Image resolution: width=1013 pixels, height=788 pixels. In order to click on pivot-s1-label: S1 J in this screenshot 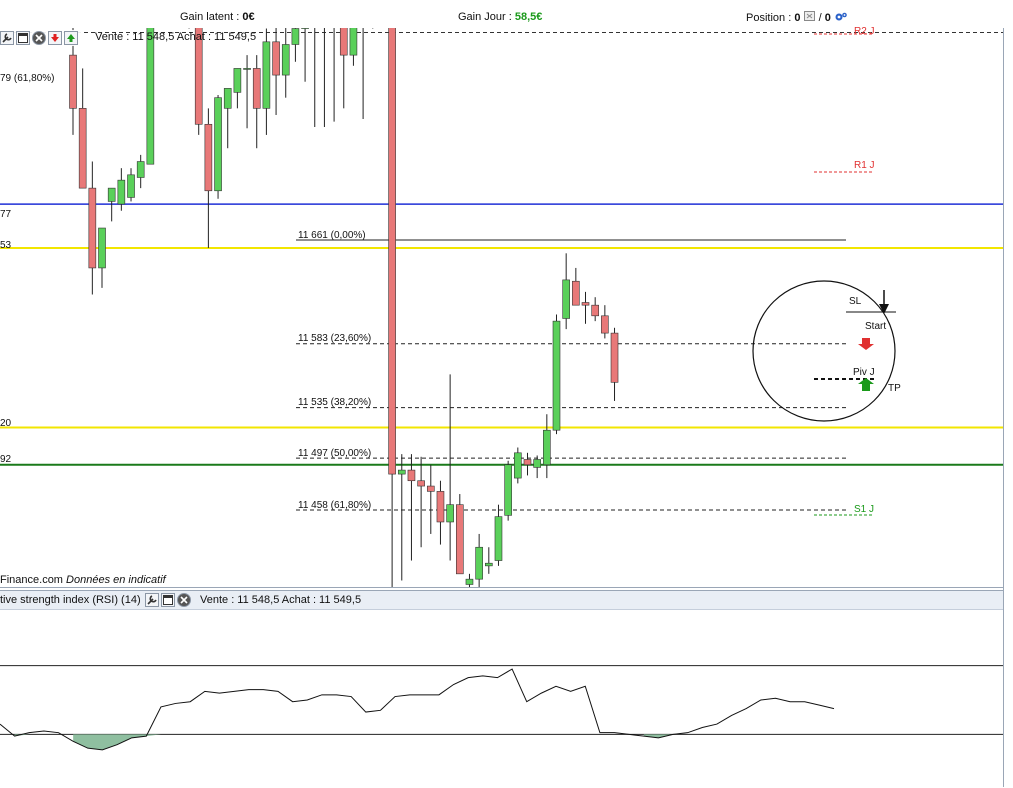, I will do `click(864, 509)`.